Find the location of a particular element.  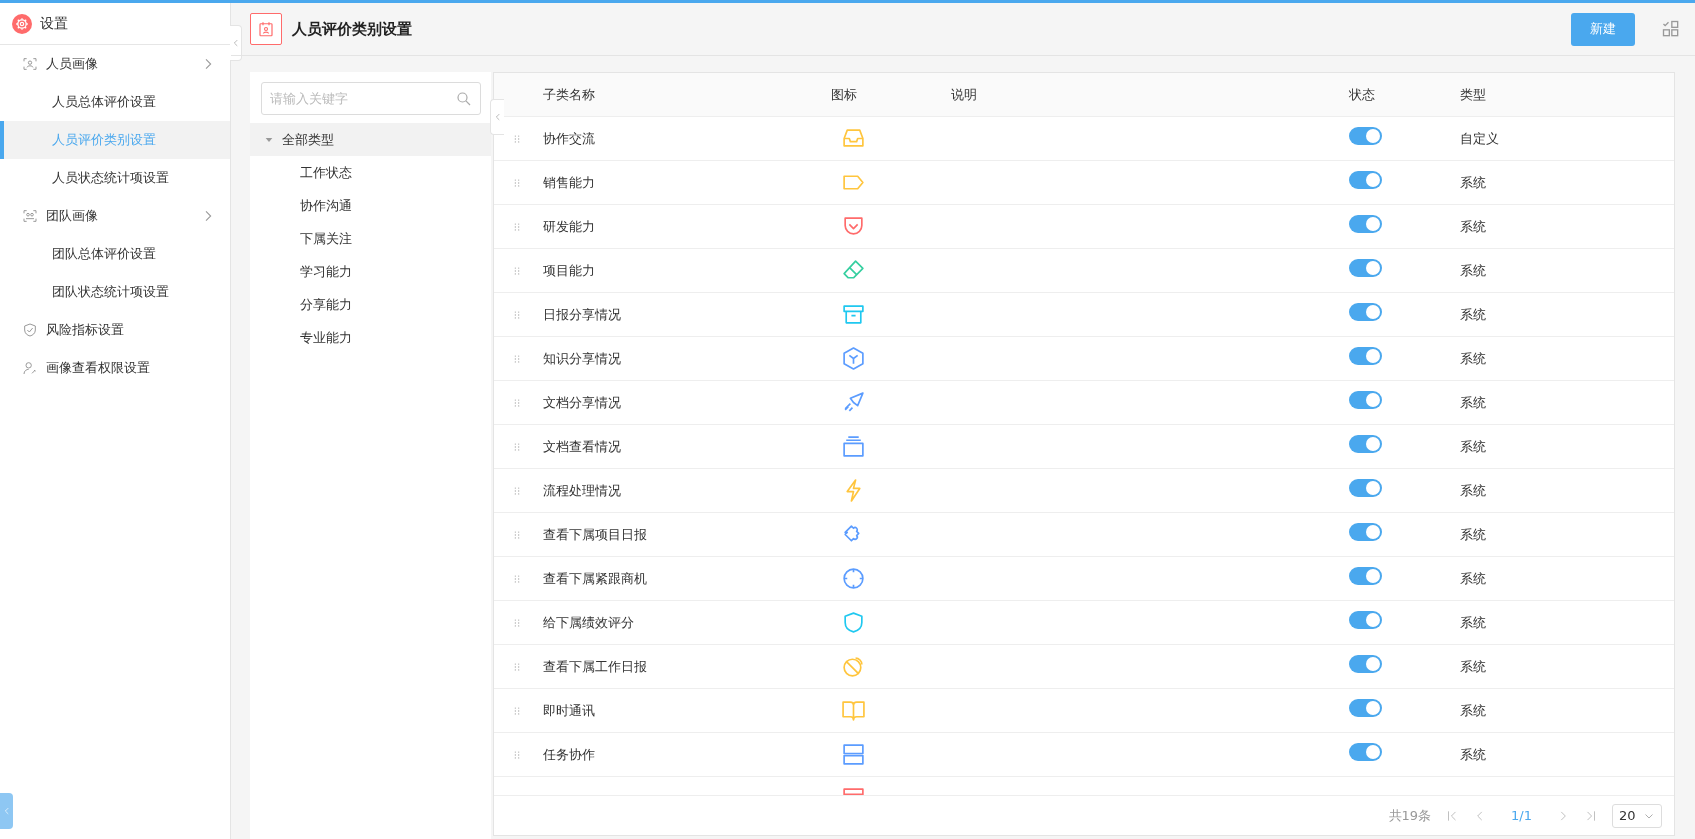

table-cell: 查看下属项目日报 is located at coordinates (595, 534).